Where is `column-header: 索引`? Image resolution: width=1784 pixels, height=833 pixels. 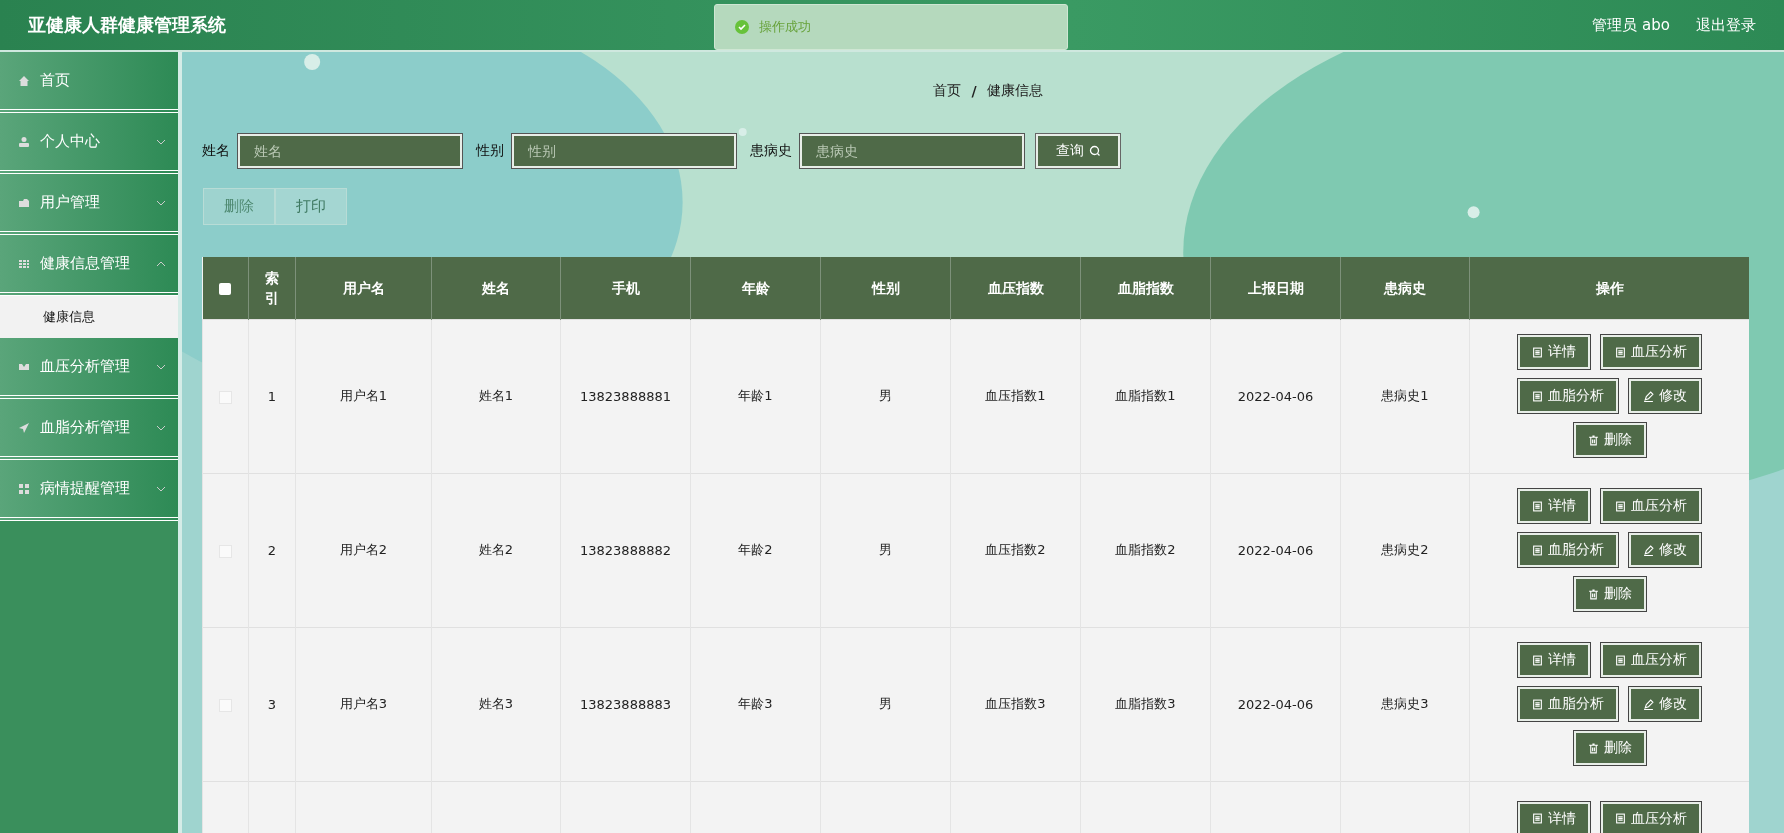 column-header: 索引 is located at coordinates (272, 288).